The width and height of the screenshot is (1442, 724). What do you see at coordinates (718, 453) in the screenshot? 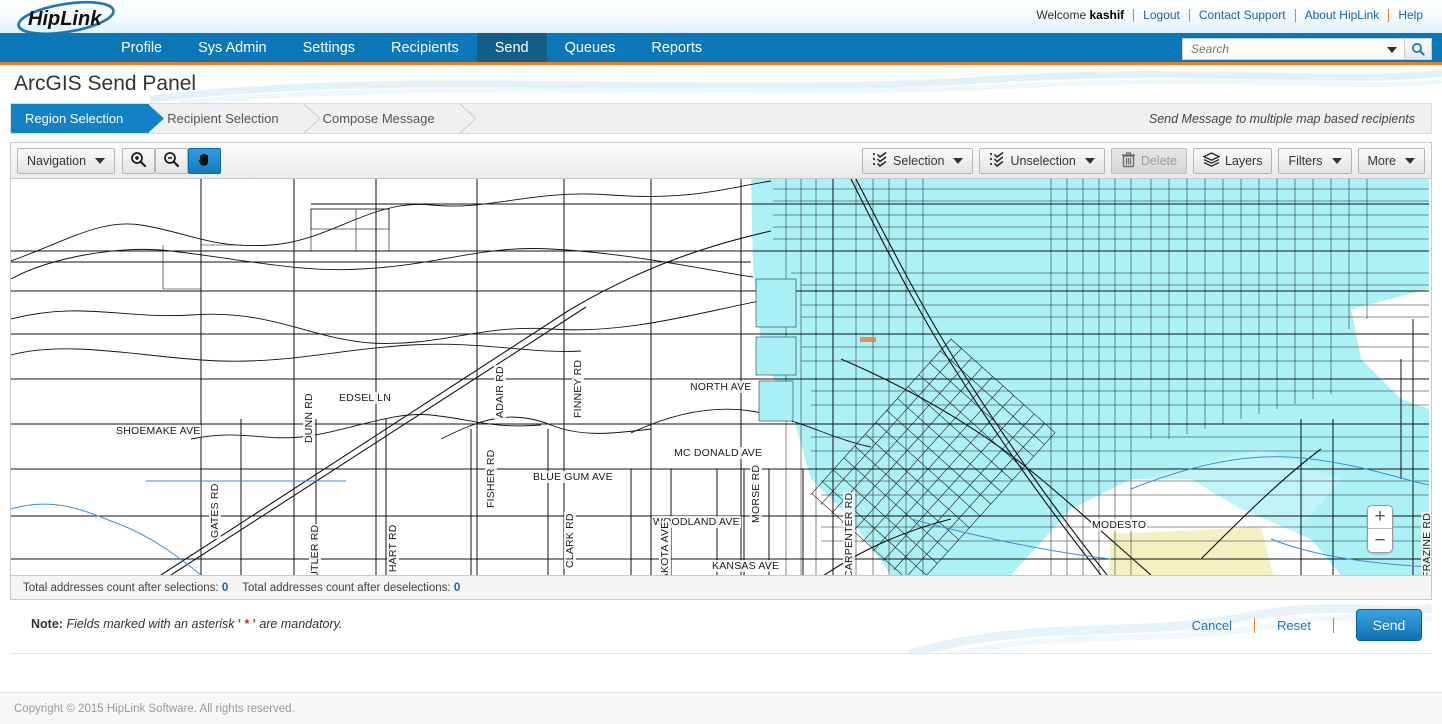
I see `map-label: MC DONALD AVE` at bounding box center [718, 453].